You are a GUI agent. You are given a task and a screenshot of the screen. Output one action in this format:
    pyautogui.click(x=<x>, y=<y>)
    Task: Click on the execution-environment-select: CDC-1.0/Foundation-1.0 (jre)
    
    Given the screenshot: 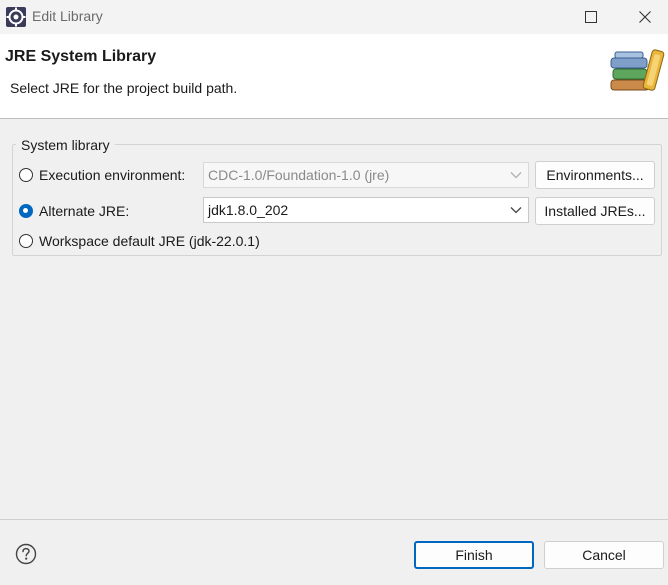 What is the action you would take?
    pyautogui.click(x=366, y=175)
    